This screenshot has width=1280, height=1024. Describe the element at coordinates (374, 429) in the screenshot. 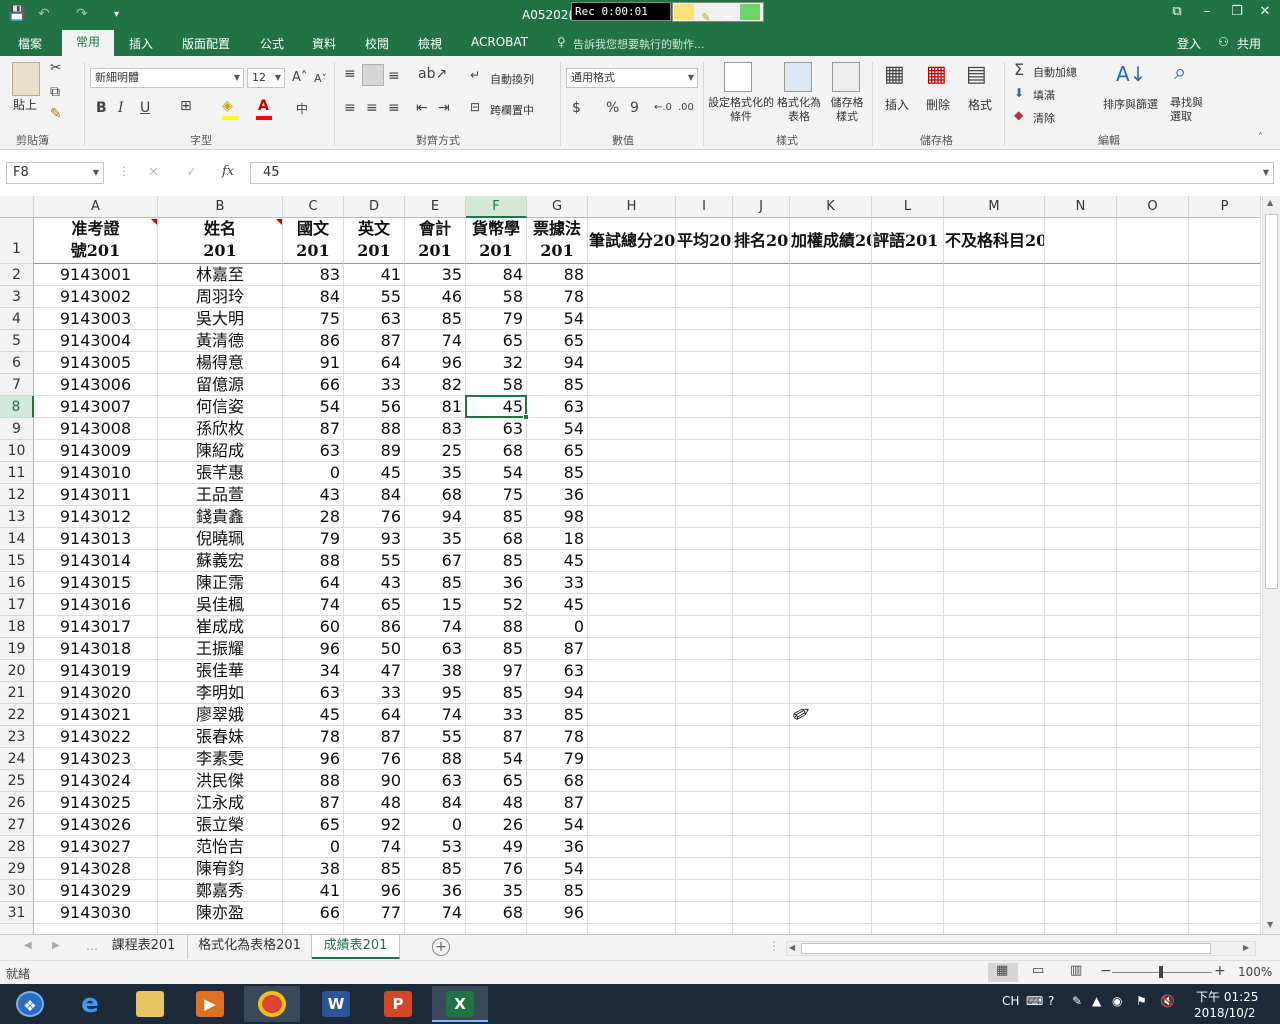

I see `table-cell: 88` at that location.